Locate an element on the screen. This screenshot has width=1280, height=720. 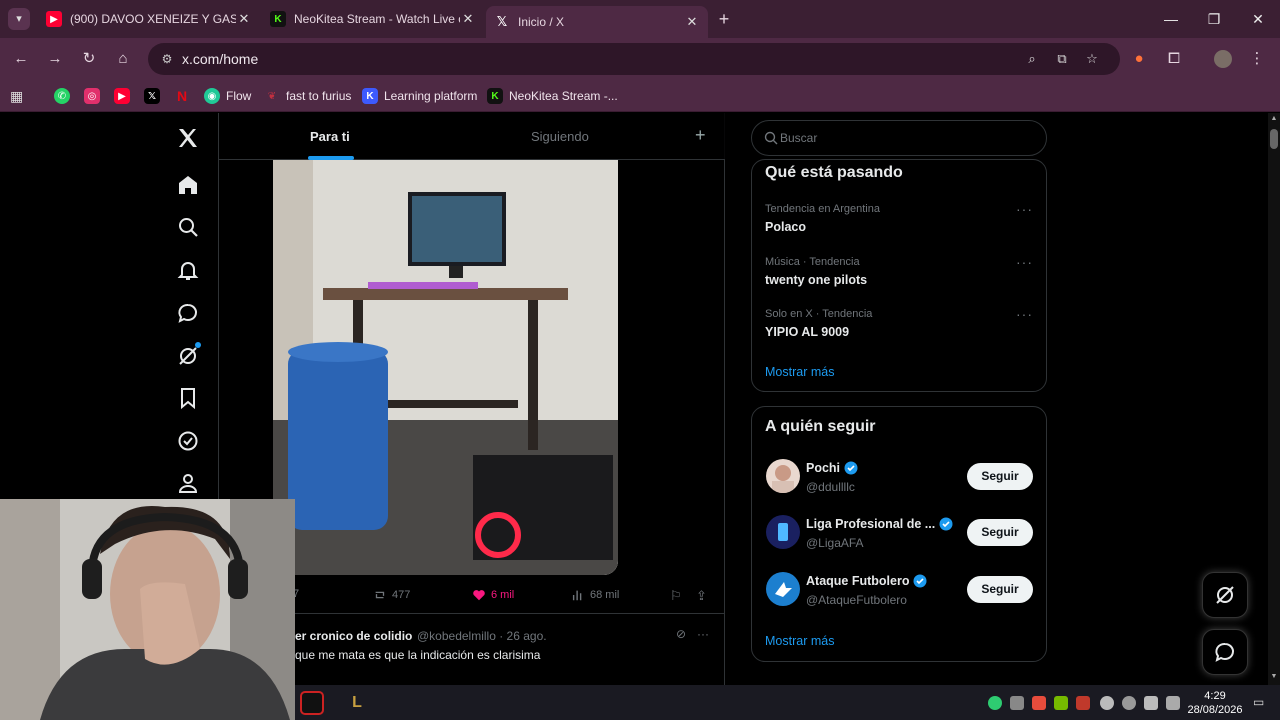
address-bar: ⚙ x.com/home ⌕ ⧉ ☆ is located at coordinates (634, 59).